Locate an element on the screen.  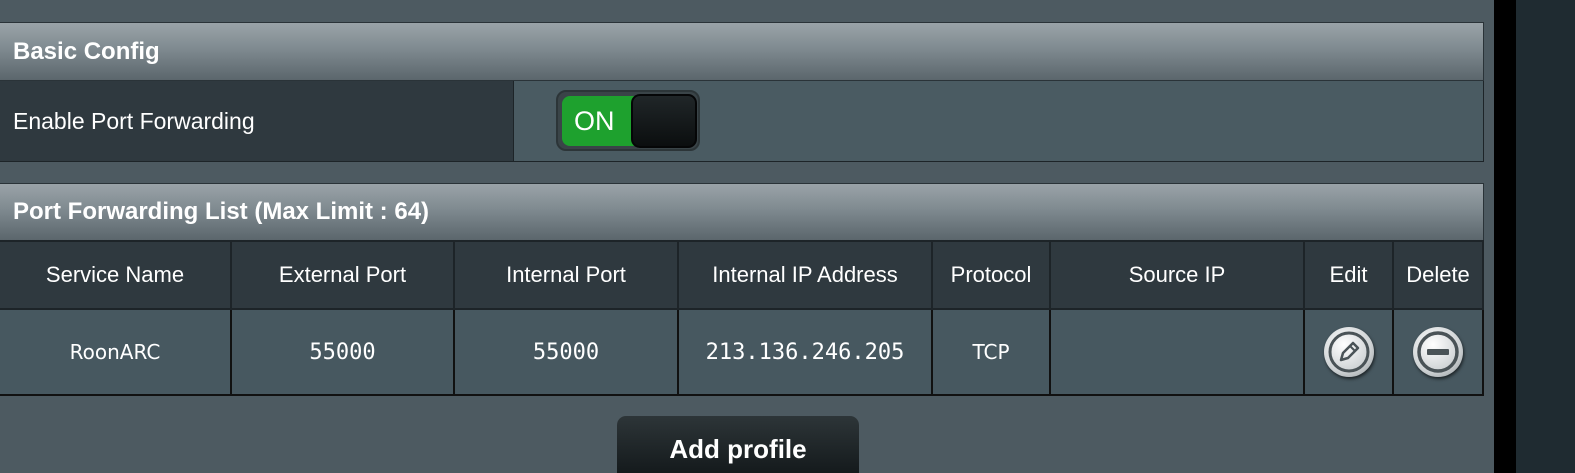
col-delete: Delete is located at coordinates (1438, 275).